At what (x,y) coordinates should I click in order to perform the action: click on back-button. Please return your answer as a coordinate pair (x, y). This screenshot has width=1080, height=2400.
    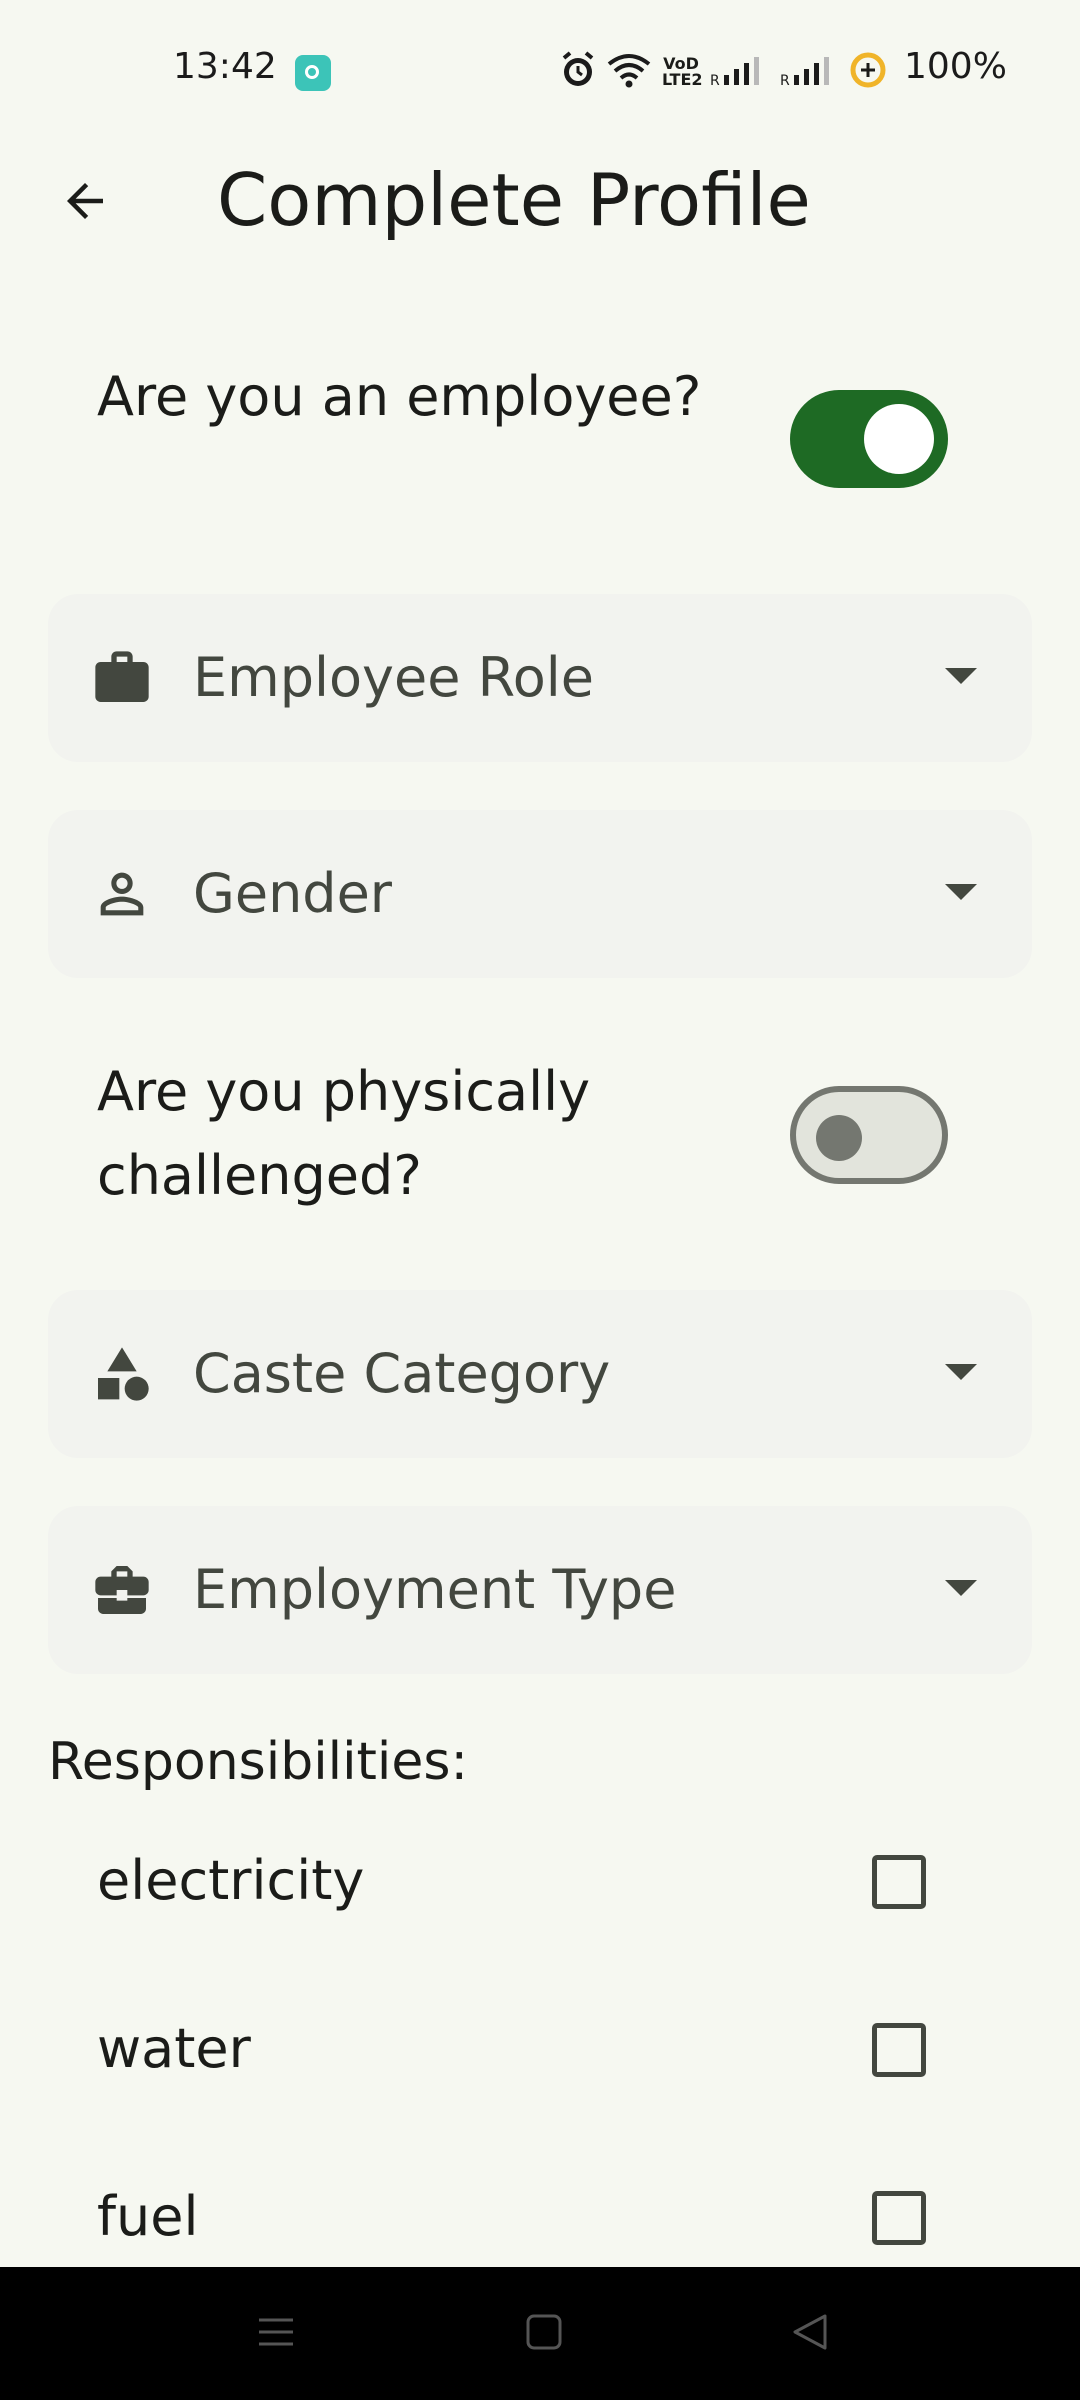
    Looking at the image, I should click on (85, 203).